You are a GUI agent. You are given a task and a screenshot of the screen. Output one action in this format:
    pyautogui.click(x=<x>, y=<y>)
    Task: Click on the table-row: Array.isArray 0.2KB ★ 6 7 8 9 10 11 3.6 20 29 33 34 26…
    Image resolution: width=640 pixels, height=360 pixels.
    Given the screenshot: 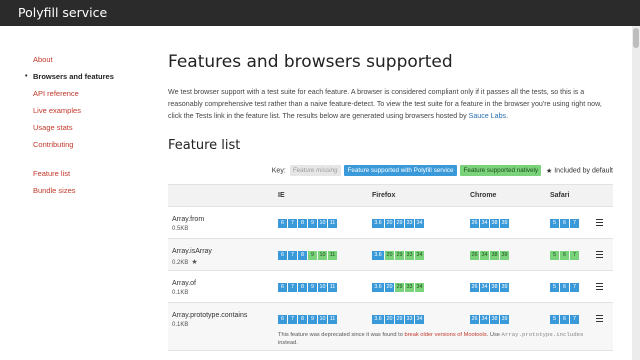 What is the action you would take?
    pyautogui.click(x=390, y=254)
    